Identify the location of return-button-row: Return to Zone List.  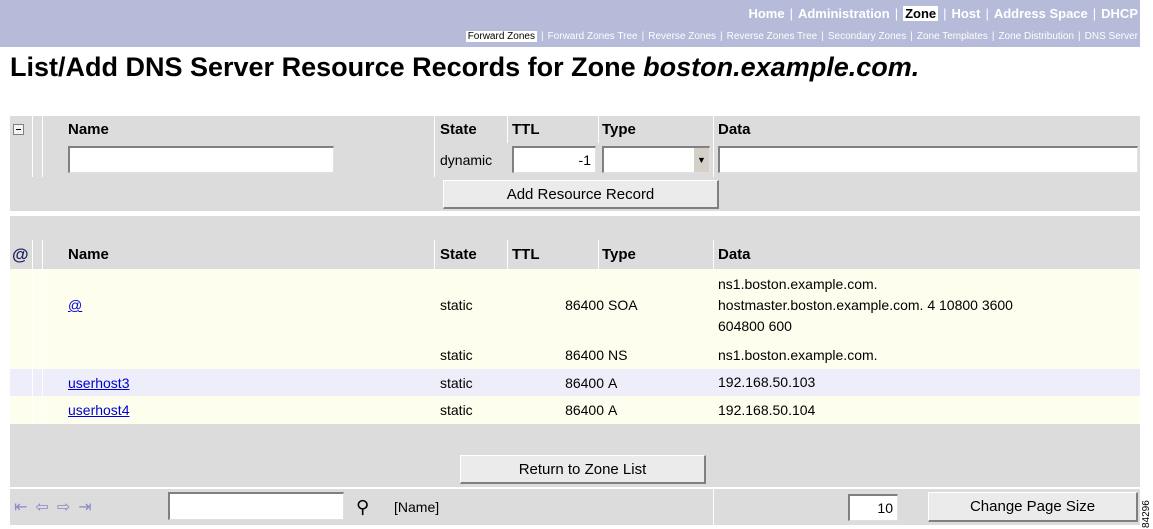
(575, 469).